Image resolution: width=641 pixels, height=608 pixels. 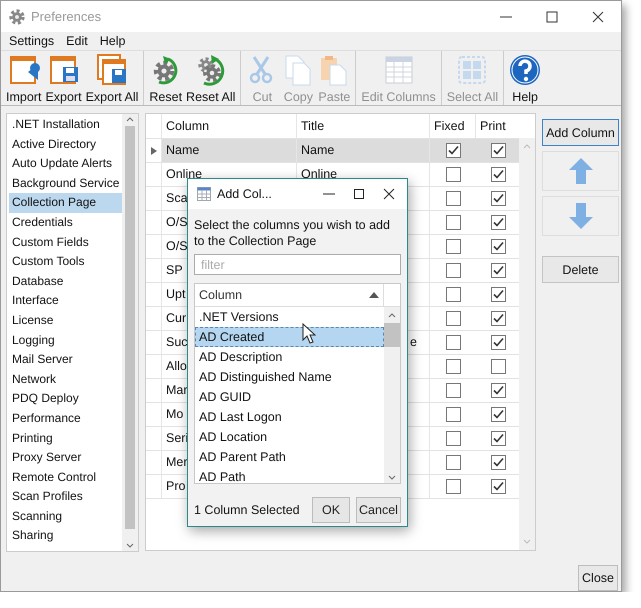 I want to click on menu-item: Edit, so click(x=77, y=41).